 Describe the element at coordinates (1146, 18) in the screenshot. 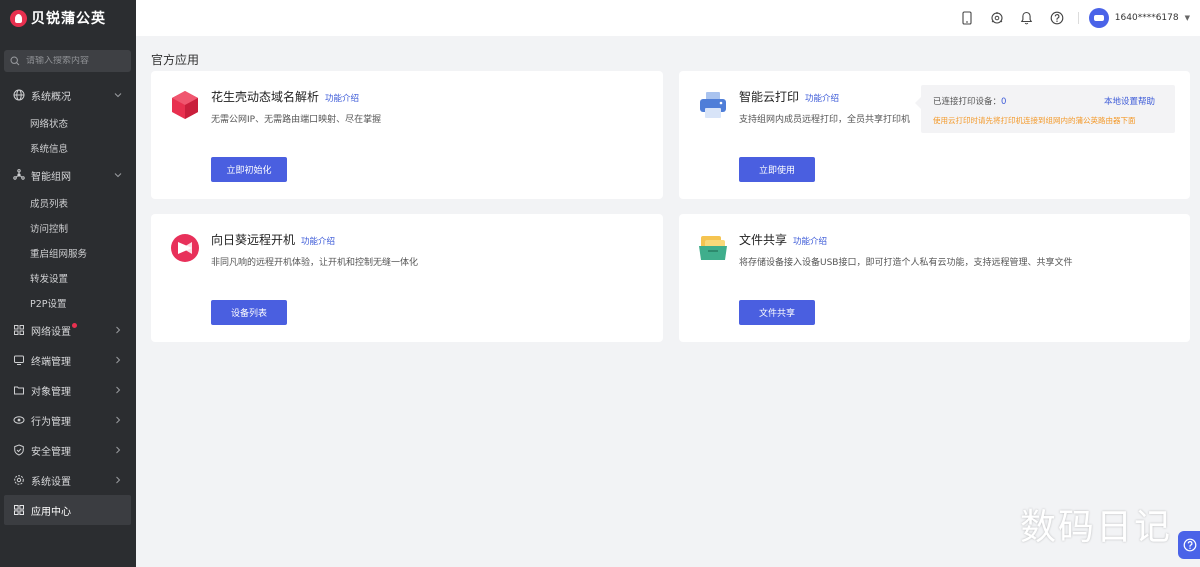

I see `user-name: 1640****6178` at that location.